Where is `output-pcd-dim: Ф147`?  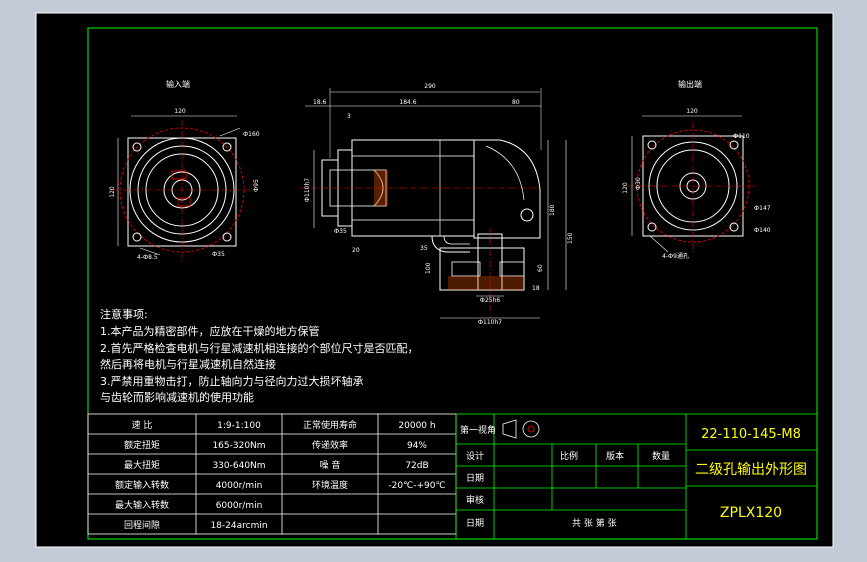 output-pcd-dim: Ф147 is located at coordinates (762, 208).